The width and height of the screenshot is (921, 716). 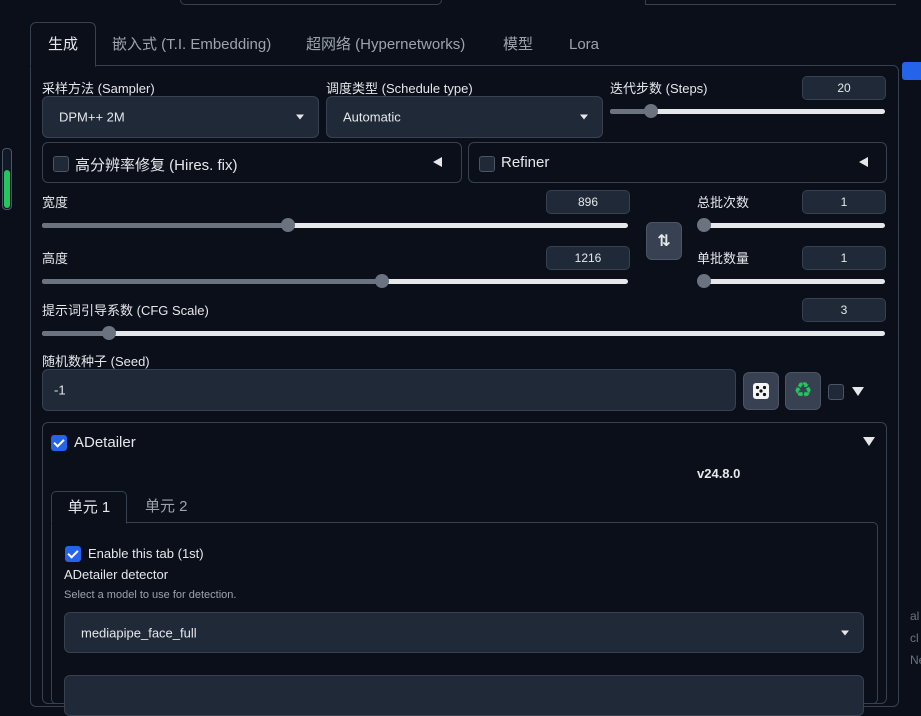 What do you see at coordinates (844, 88) in the screenshot?
I see `steps-input: 20` at bounding box center [844, 88].